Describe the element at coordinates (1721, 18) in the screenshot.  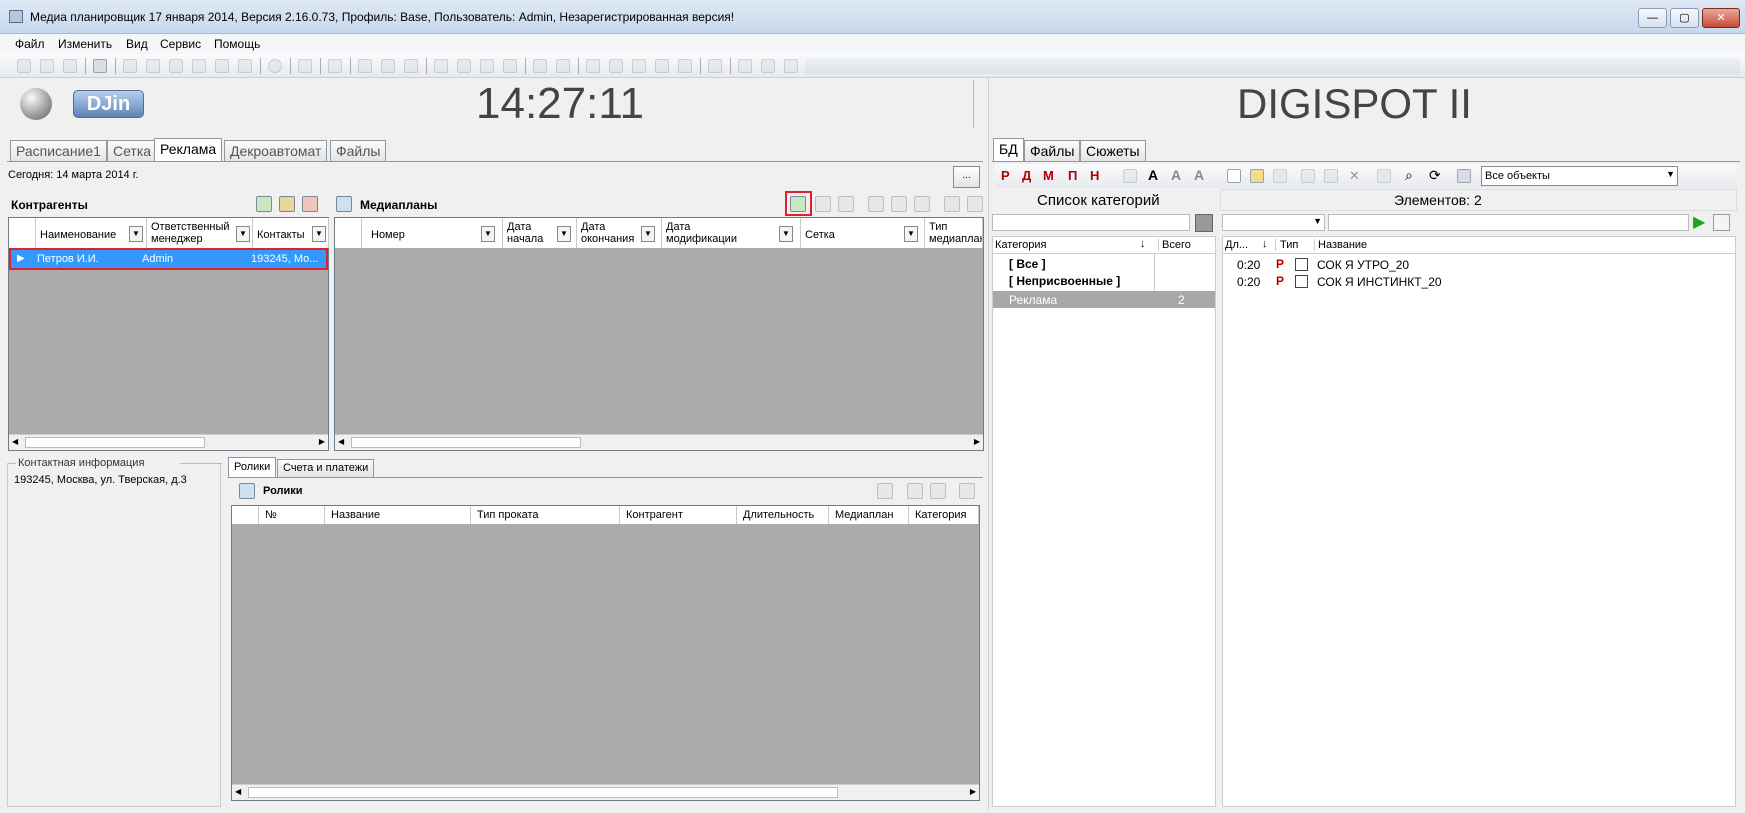
I see `close-button: ✕` at that location.